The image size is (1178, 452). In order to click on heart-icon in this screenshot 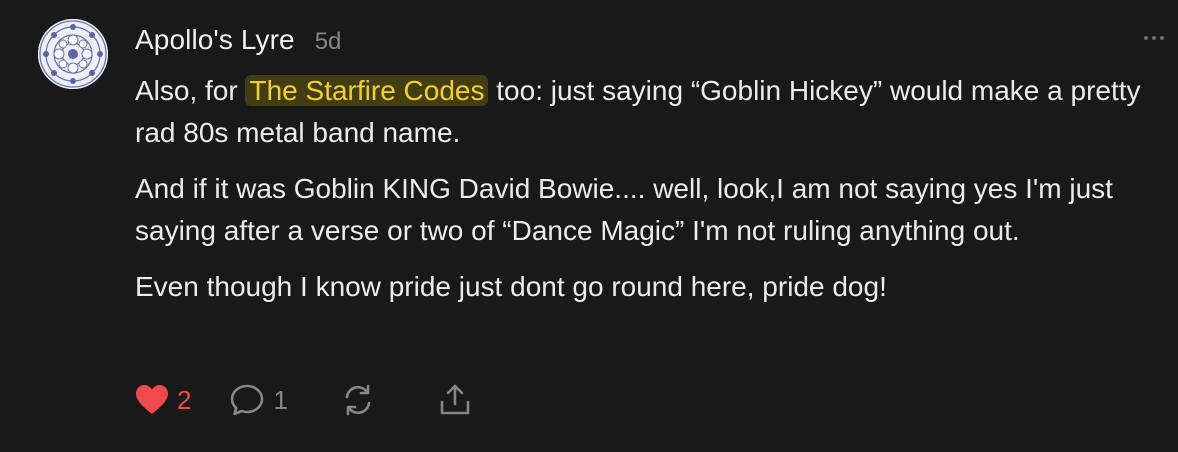, I will do `click(152, 399)`.